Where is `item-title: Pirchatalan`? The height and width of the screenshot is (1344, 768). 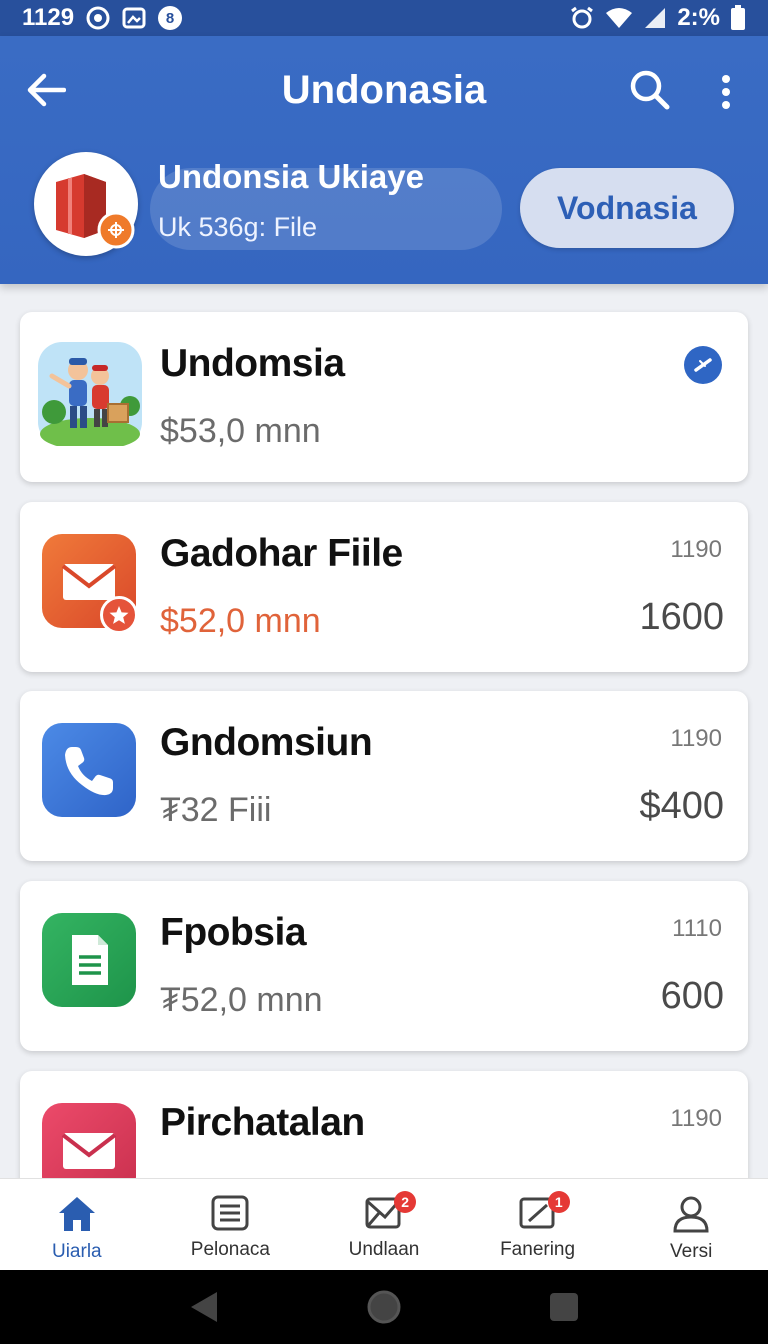
item-title: Pirchatalan is located at coordinates (262, 1122).